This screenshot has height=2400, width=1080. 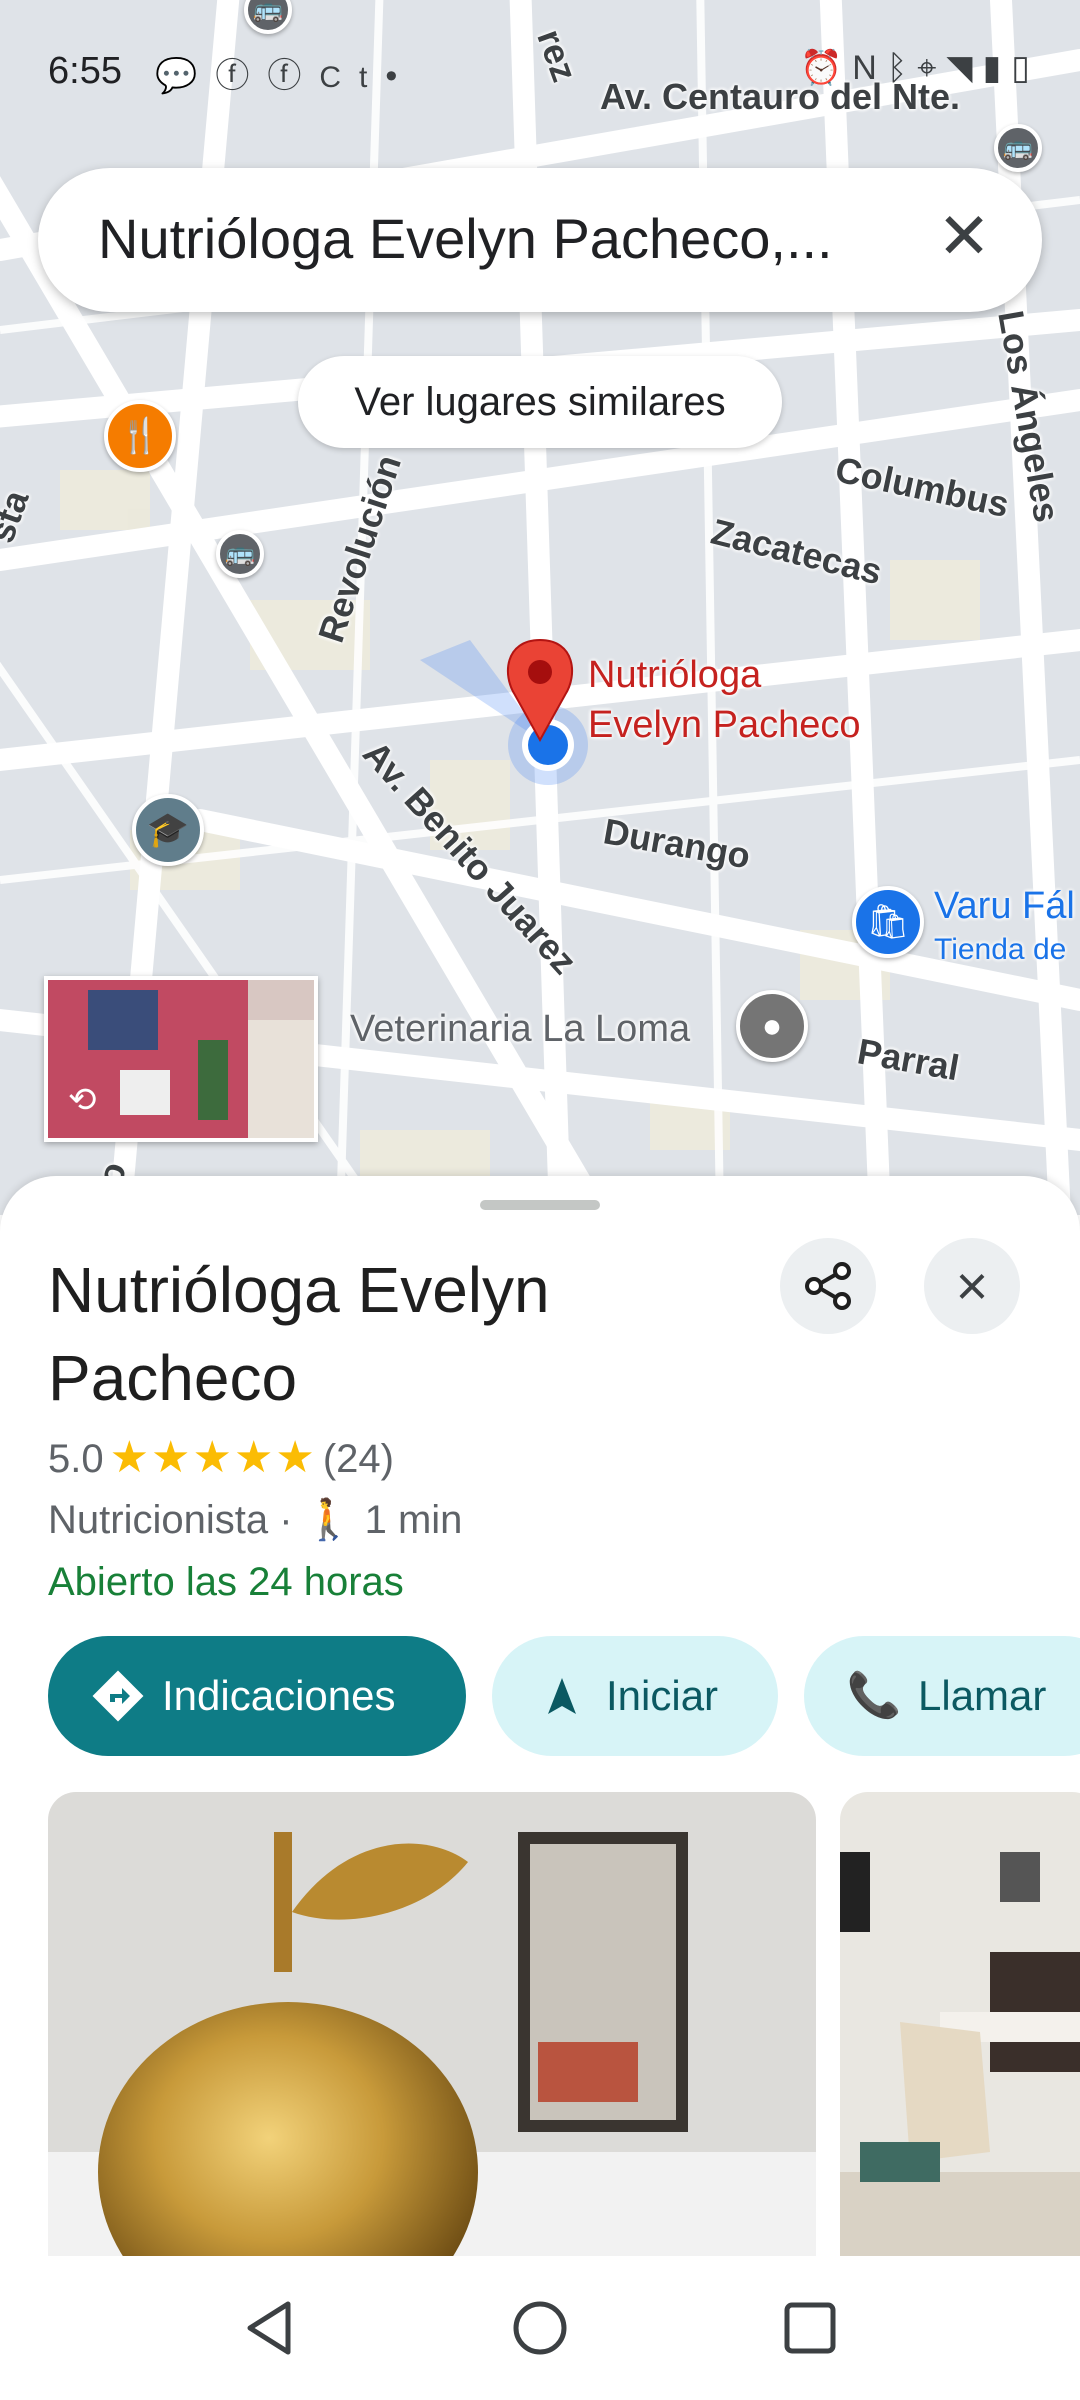 I want to click on vet-poi-label: Veterinaria La Loma, so click(x=520, y=1029).